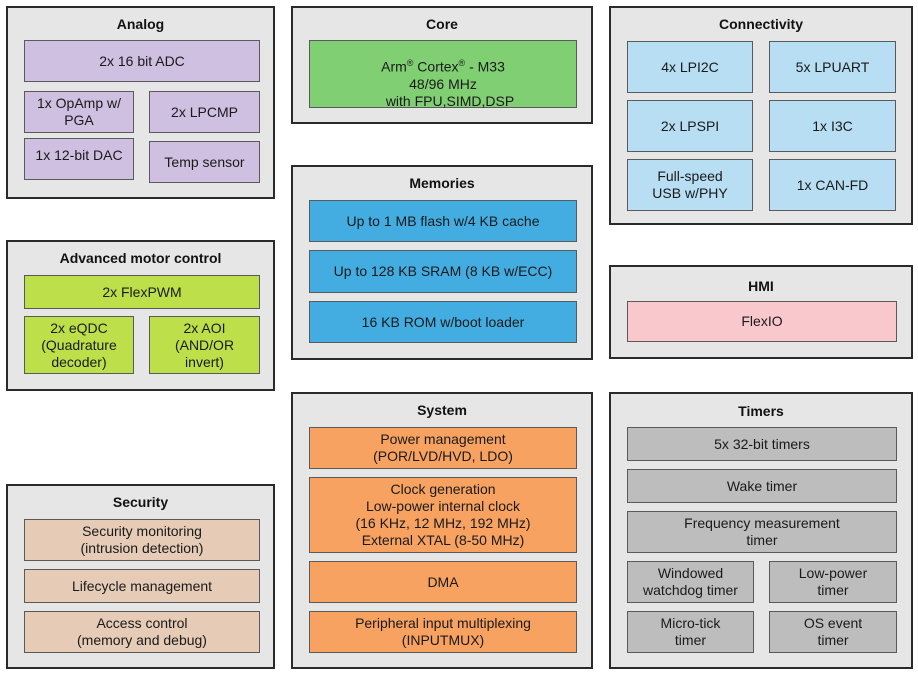 The height and width of the screenshot is (674, 918). What do you see at coordinates (204, 162) in the screenshot?
I see `temp-sensor-block: Temp sensor` at bounding box center [204, 162].